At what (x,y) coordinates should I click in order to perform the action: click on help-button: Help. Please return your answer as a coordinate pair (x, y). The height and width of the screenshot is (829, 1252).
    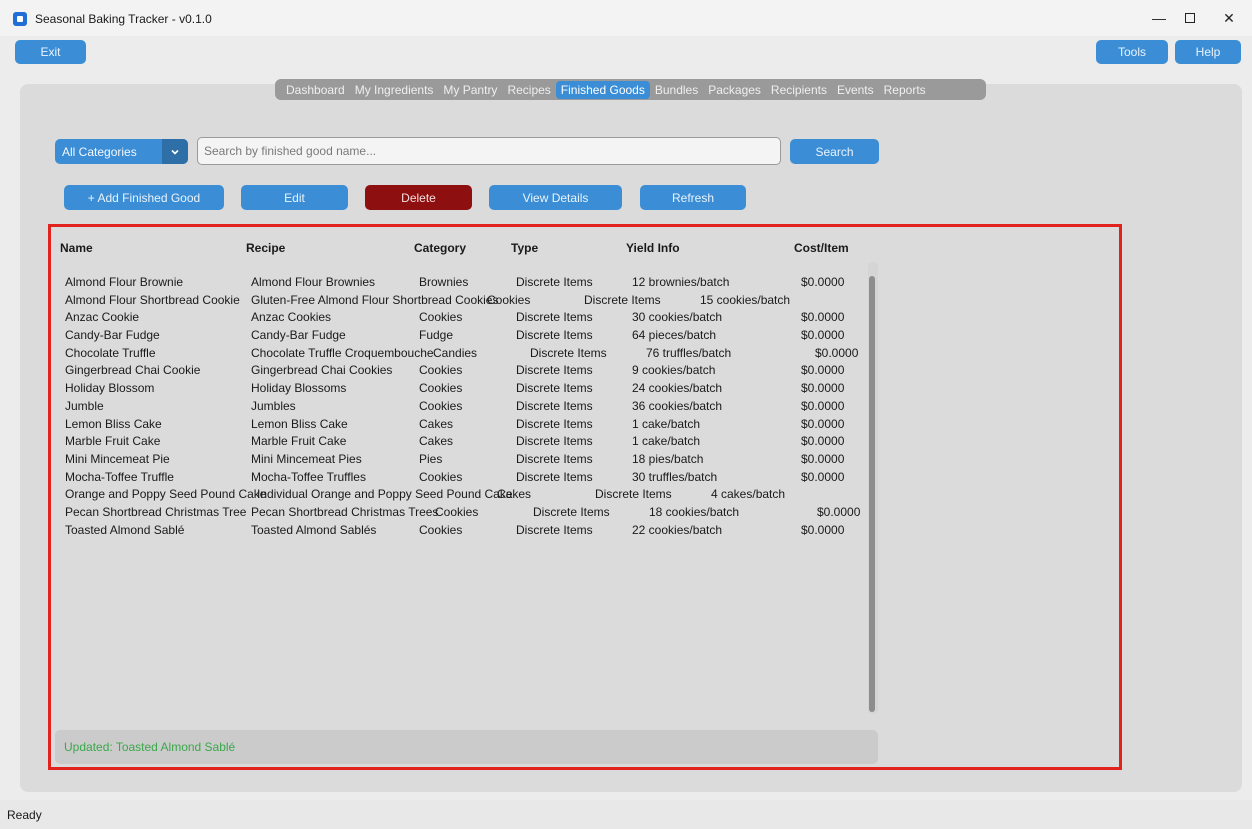
    Looking at the image, I should click on (1208, 52).